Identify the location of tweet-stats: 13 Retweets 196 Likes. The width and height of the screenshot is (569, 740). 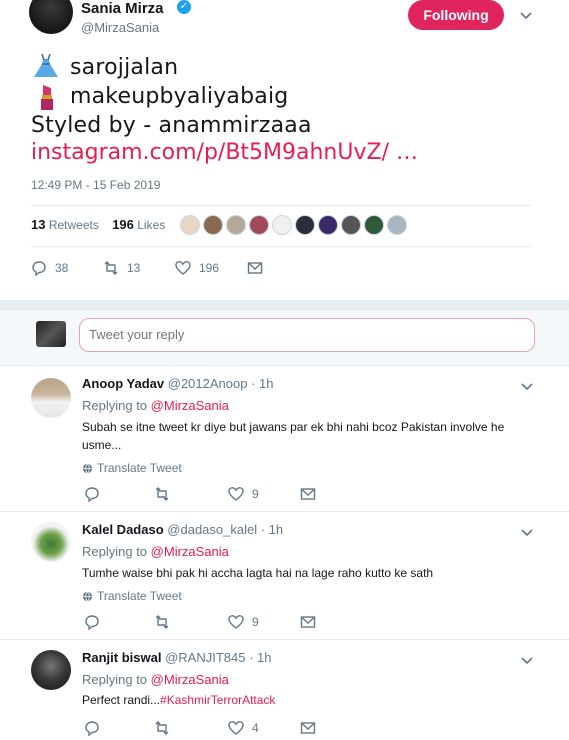
(98, 224).